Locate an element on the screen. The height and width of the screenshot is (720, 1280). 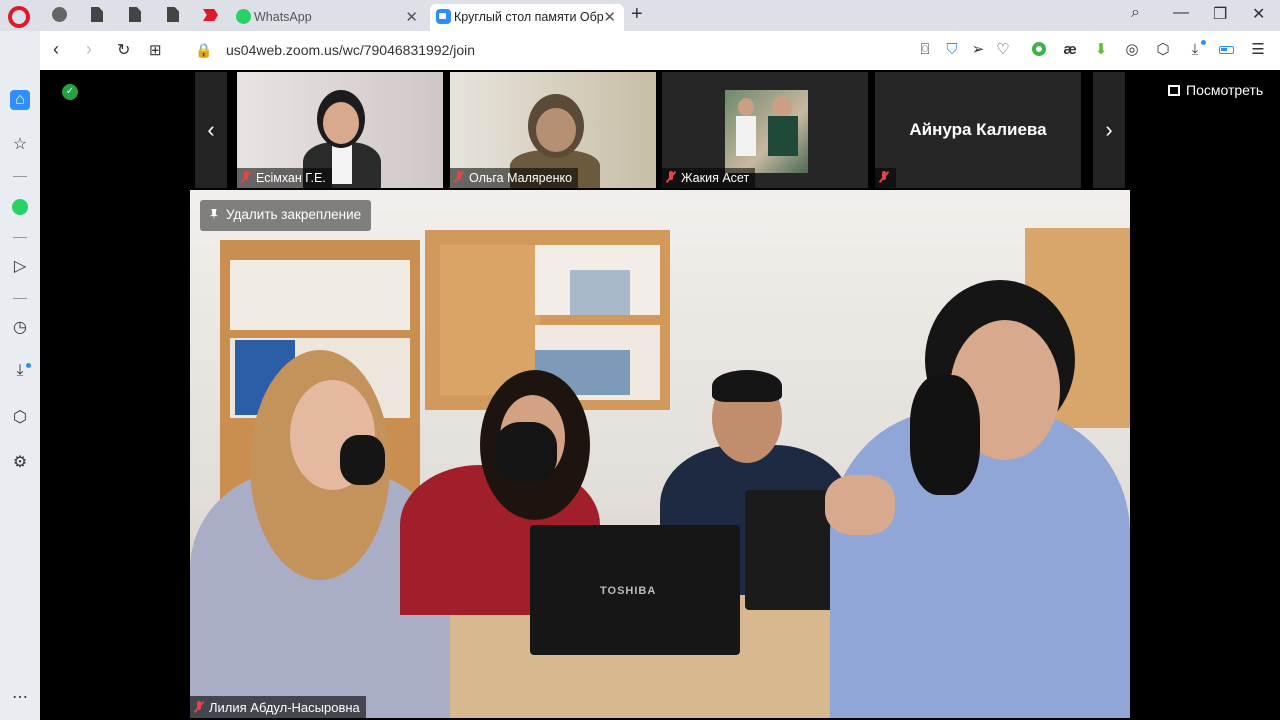
prev-page-button: ‹ is located at coordinates (211, 130).